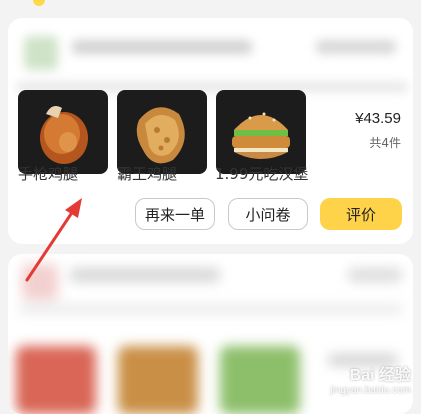 Image resolution: width=421 pixels, height=414 pixels. I want to click on order-item-count: 共4件, so click(385, 143).